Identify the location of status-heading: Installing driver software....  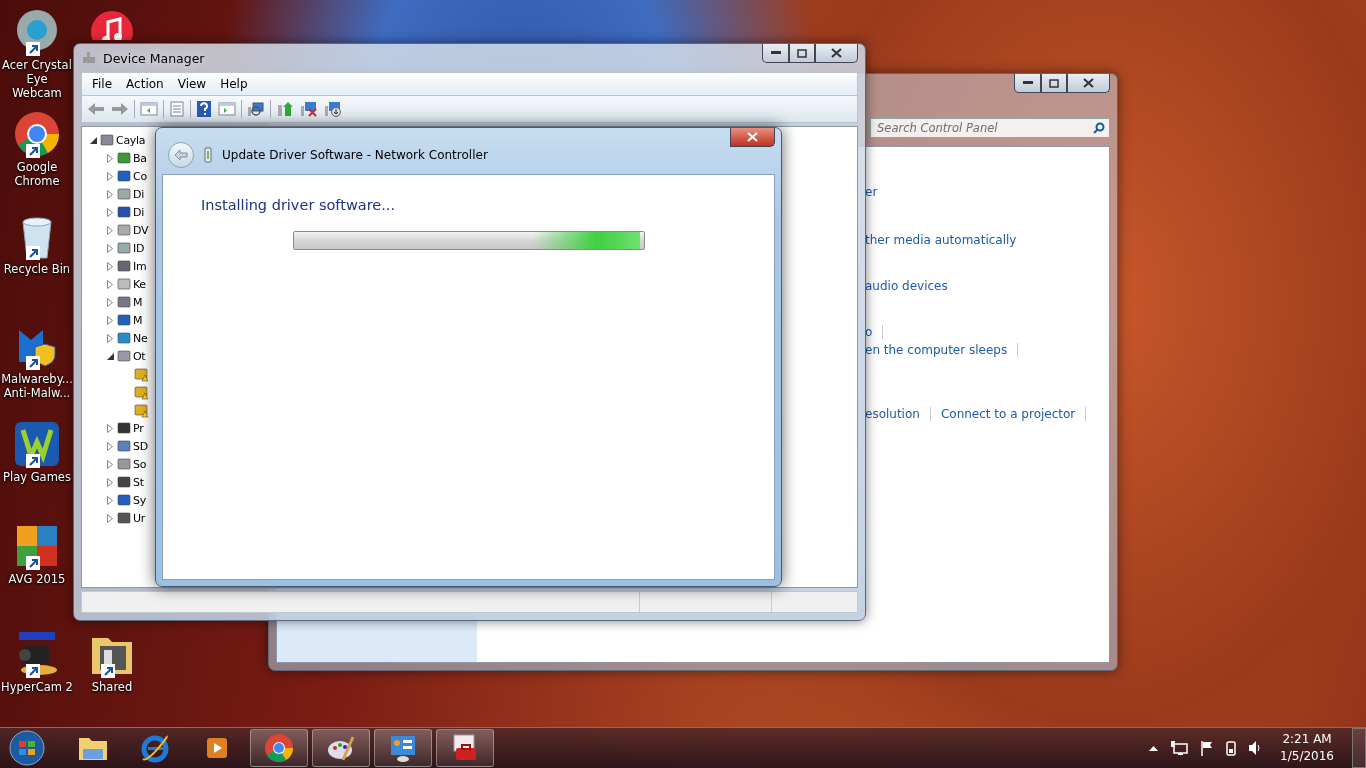
(299, 205).